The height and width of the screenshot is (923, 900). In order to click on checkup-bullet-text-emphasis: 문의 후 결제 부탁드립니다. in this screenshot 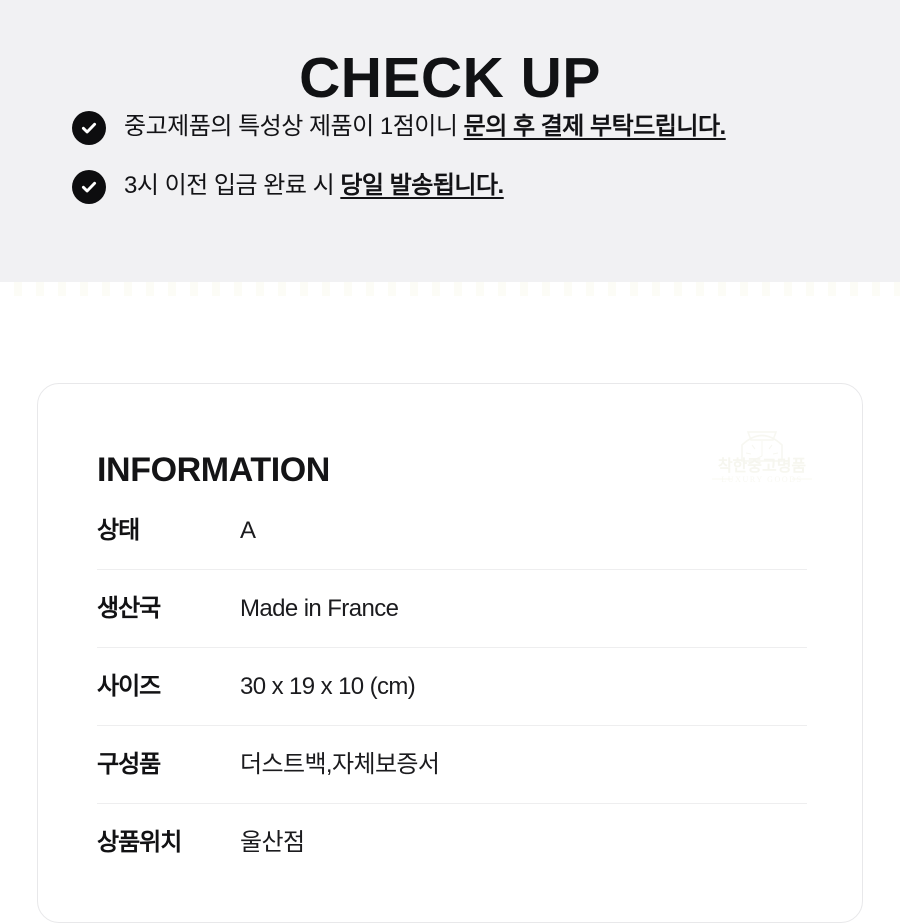, I will do `click(595, 126)`.